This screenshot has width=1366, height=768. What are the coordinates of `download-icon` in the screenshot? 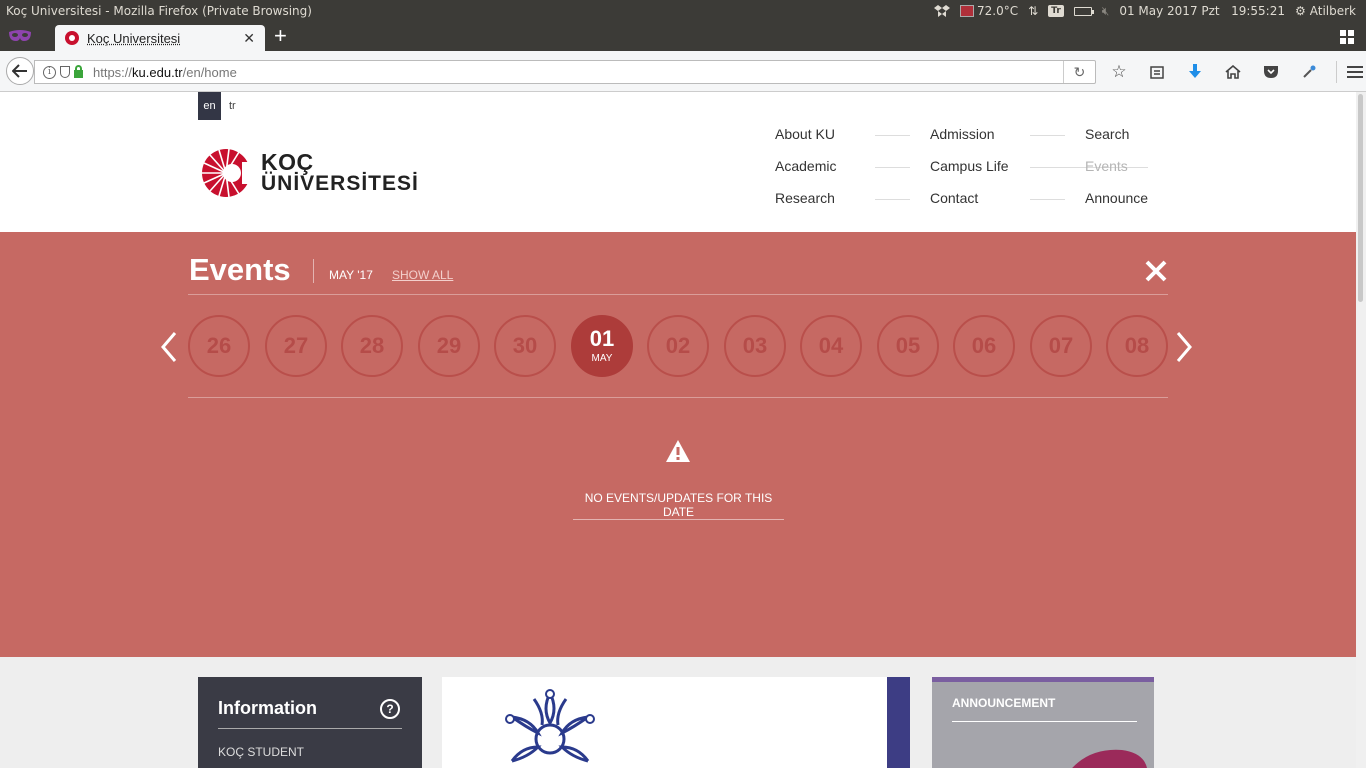 It's located at (1195, 72).